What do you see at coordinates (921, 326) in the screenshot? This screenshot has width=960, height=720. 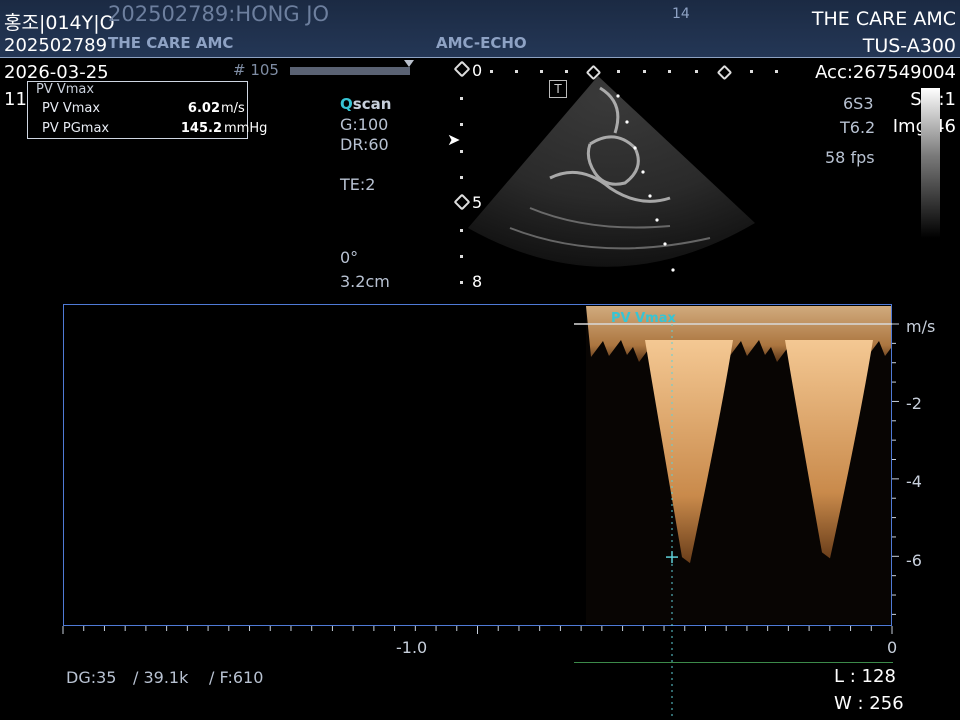 I see `velocity-unit: m/s` at bounding box center [921, 326].